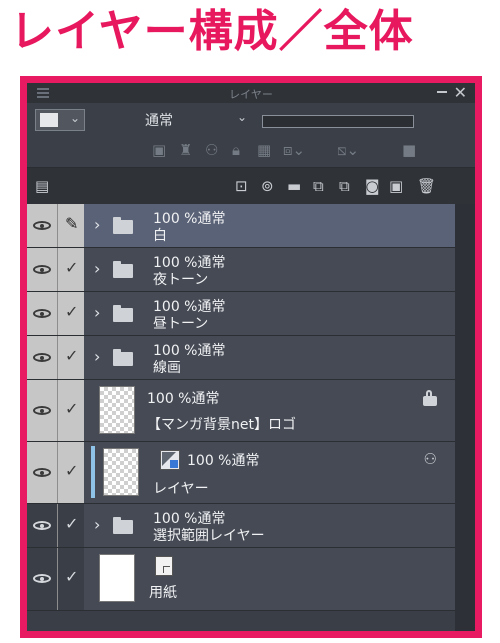 The image size is (500, 643). I want to click on edit-toggle: ✎, so click(71, 225).